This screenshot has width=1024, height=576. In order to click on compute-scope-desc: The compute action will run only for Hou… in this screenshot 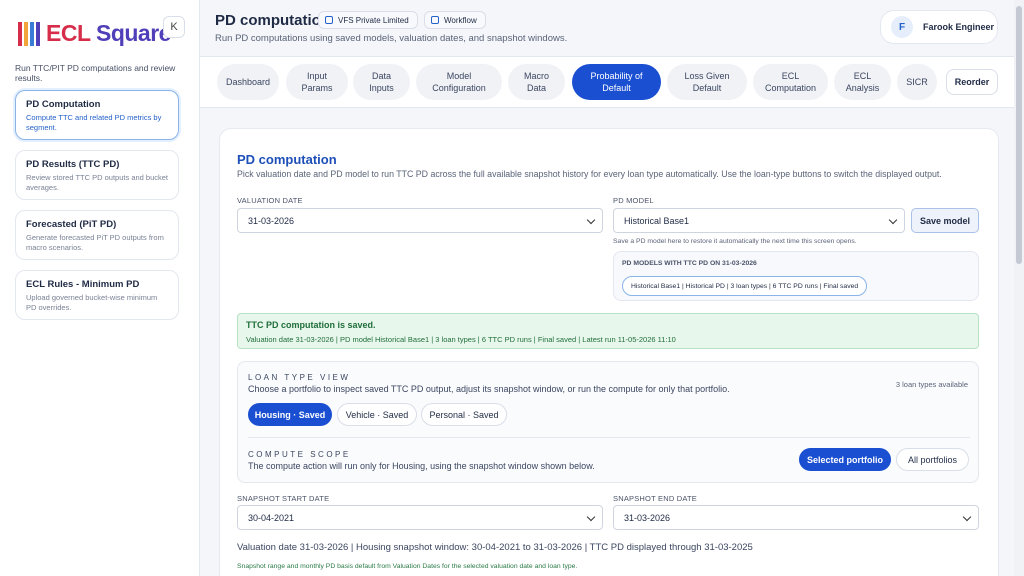, I will do `click(421, 466)`.